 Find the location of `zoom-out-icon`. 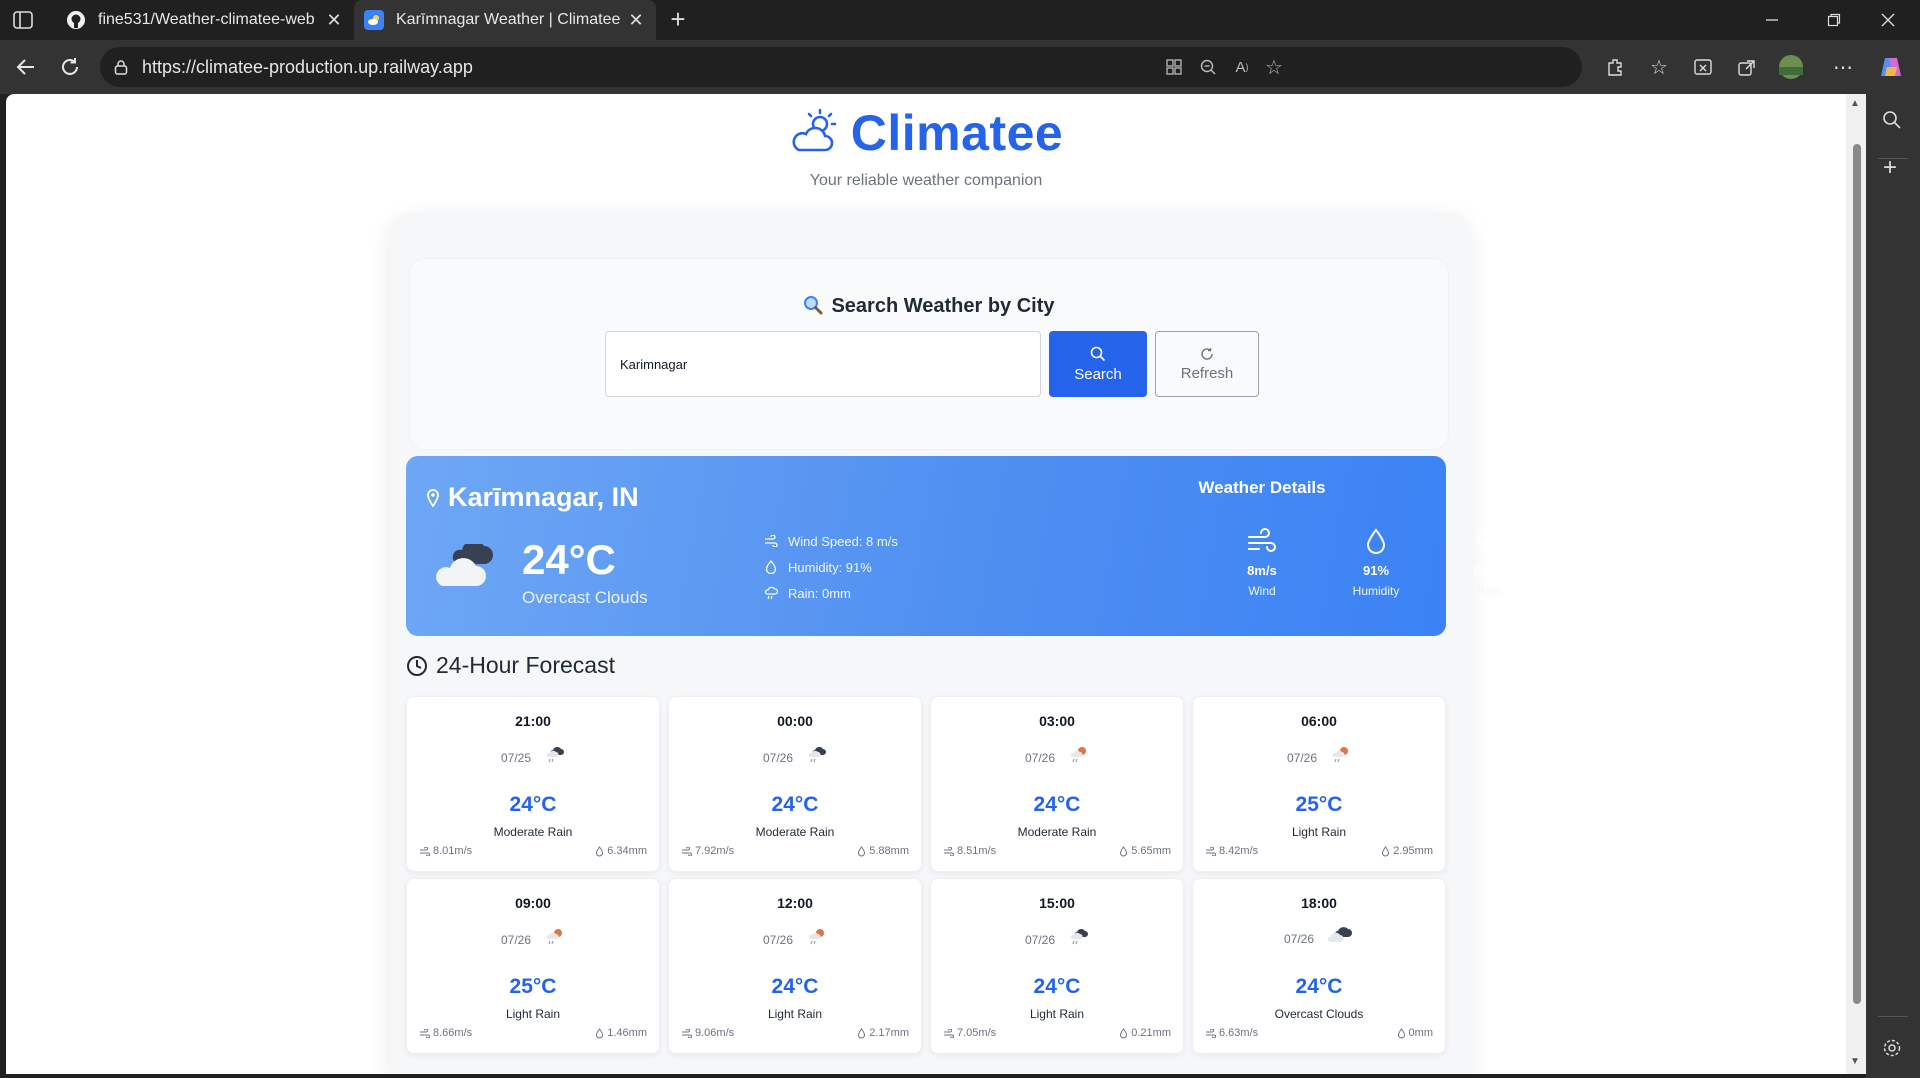

zoom-out-icon is located at coordinates (1208, 67).